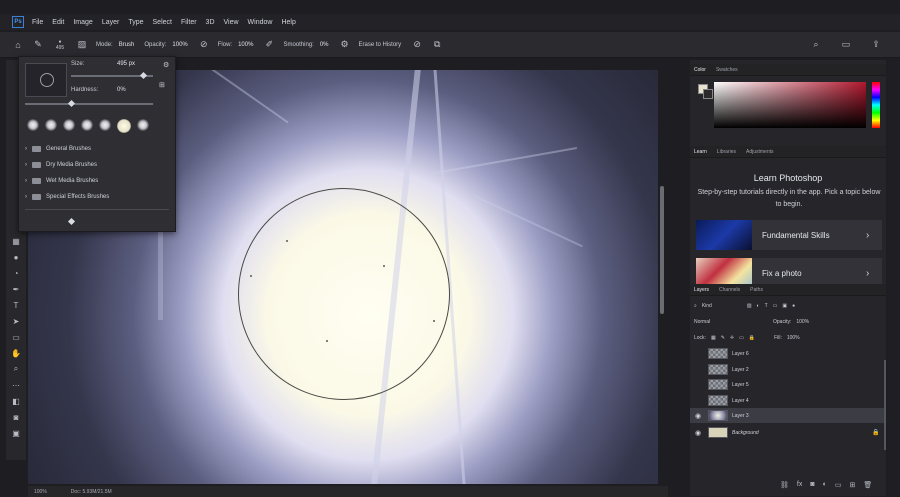 The height and width of the screenshot is (497, 900). What do you see at coordinates (825, 485) in the screenshot?
I see `adjustment-layer-icon: ◐` at bounding box center [825, 485].